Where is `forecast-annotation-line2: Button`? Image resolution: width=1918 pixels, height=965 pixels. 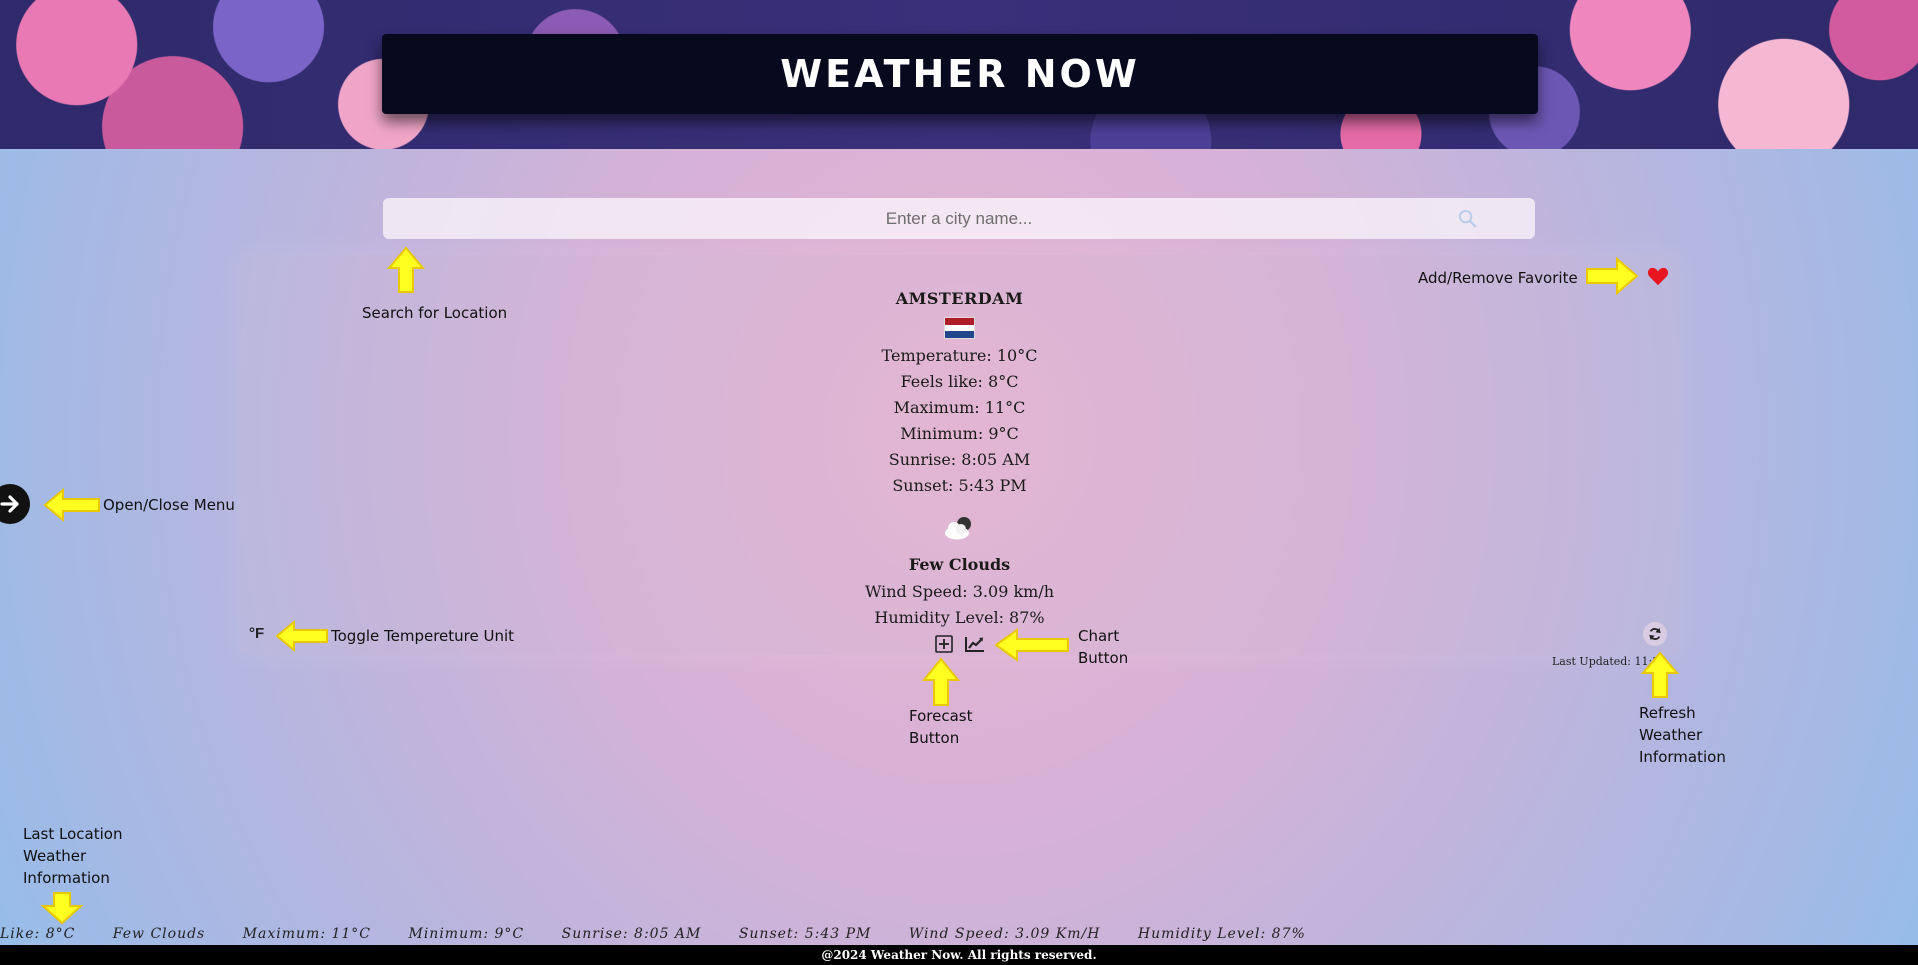
forecast-annotation-line2: Button is located at coordinates (934, 738).